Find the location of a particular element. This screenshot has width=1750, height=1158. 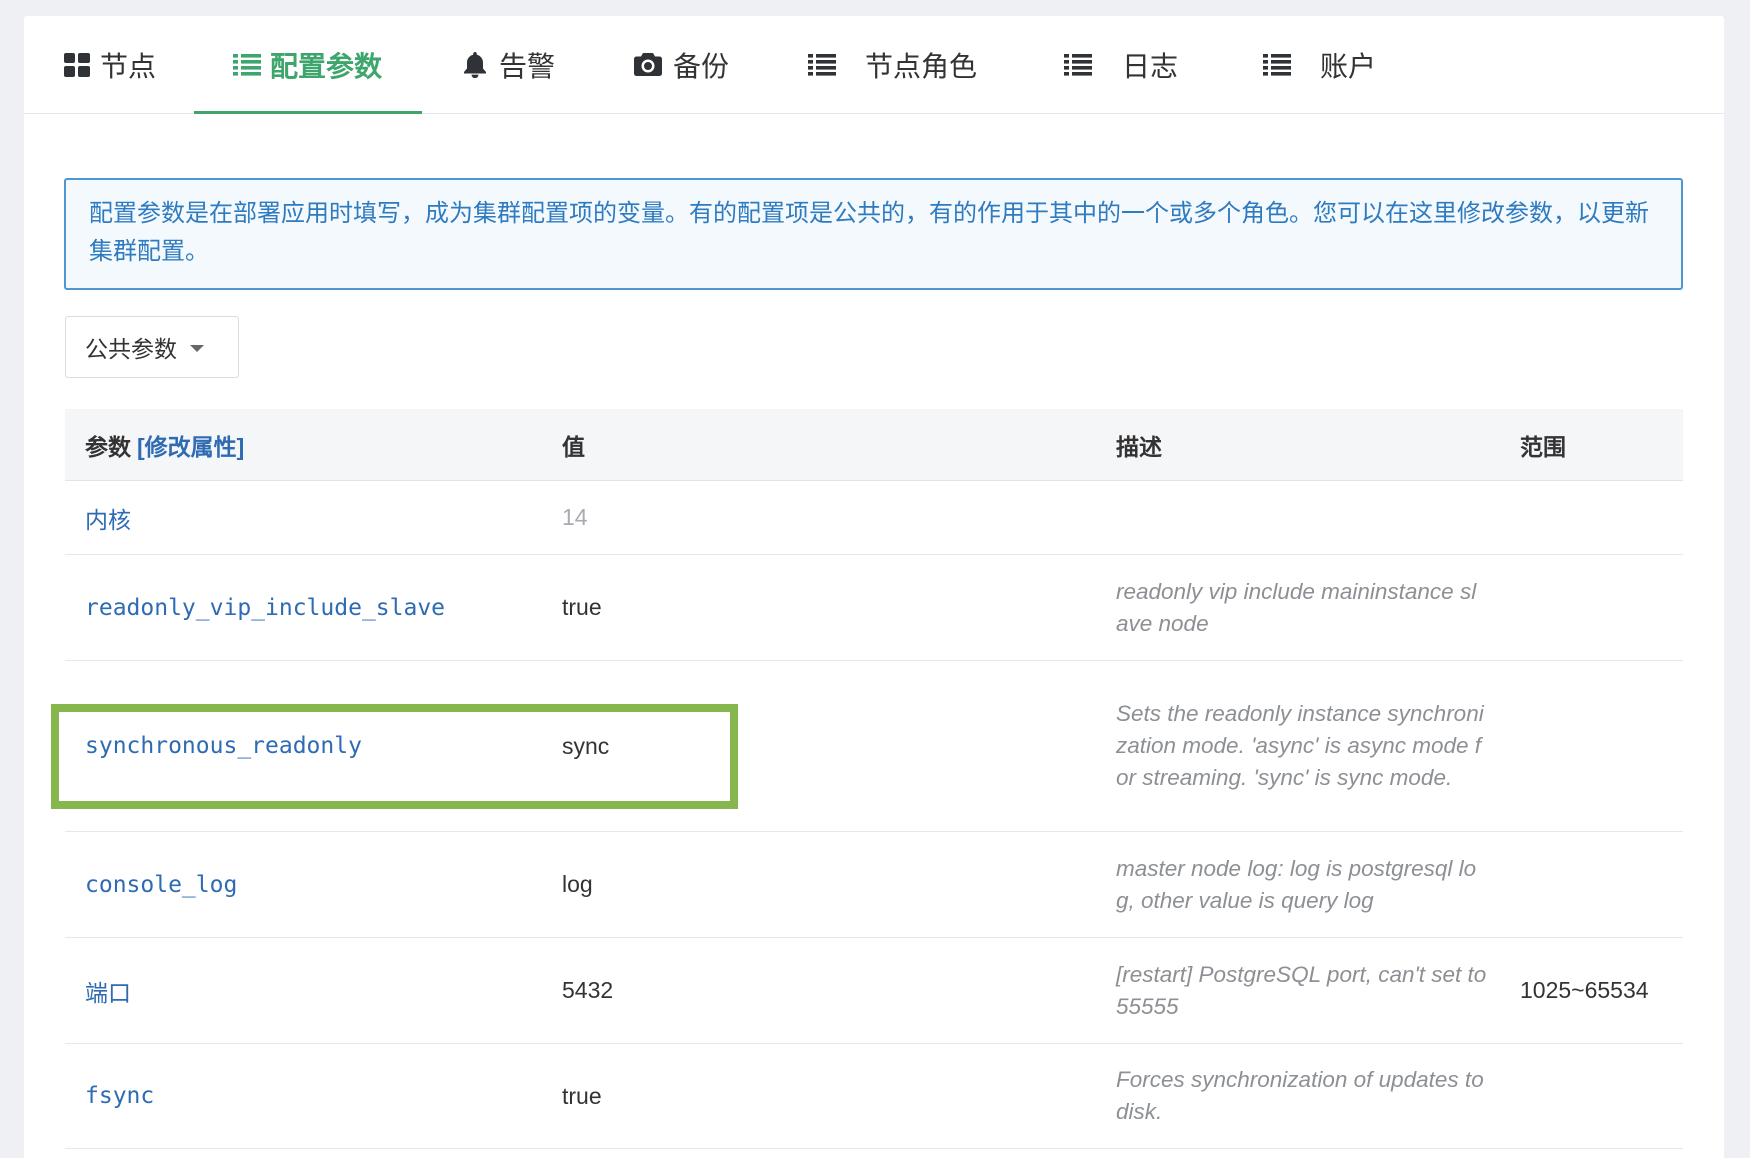

table-header: 参数 [修改属性] 值 描述 范围 is located at coordinates (874, 445).